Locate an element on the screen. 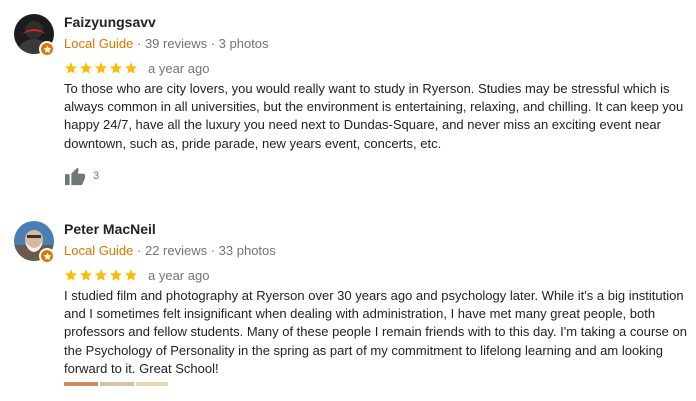  reviewer-meta: Local Guide · 22 reviews · 33 photos is located at coordinates (170, 250).